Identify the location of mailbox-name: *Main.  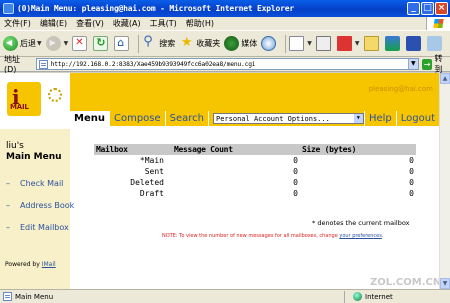
(133, 160).